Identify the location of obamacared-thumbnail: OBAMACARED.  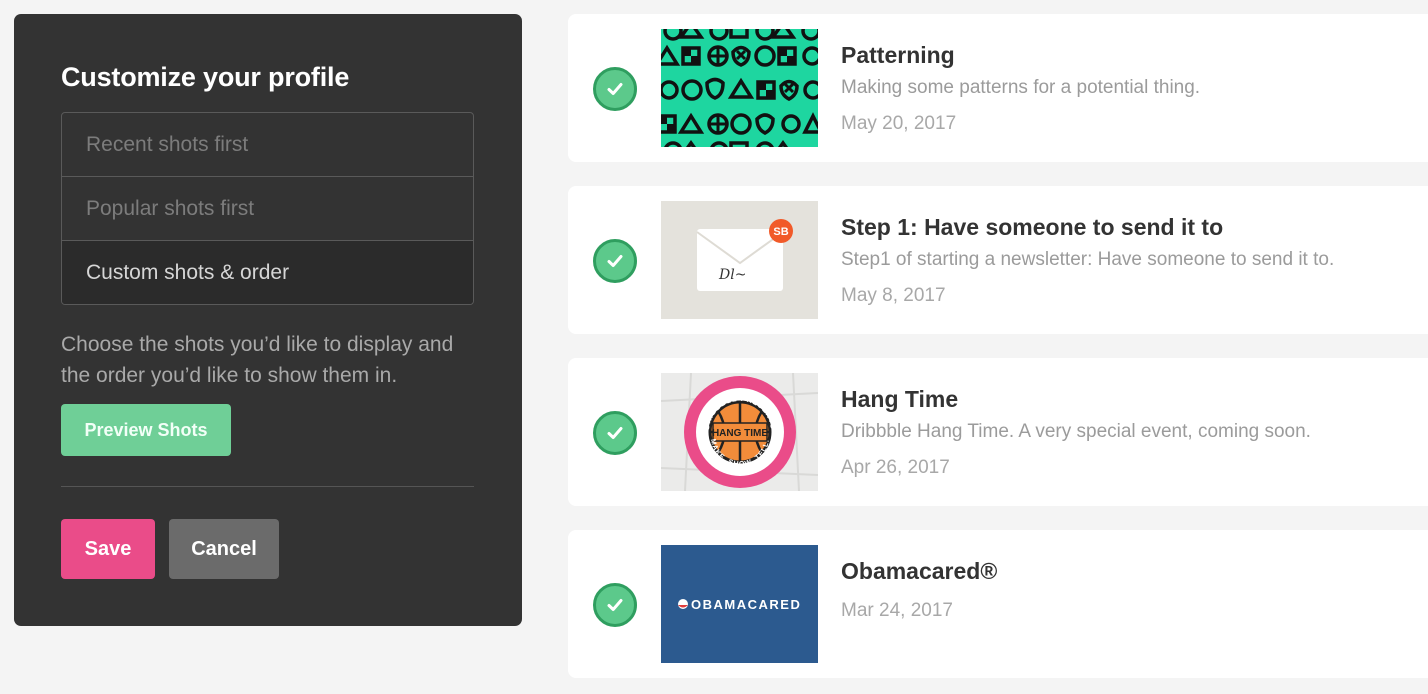
(739, 604).